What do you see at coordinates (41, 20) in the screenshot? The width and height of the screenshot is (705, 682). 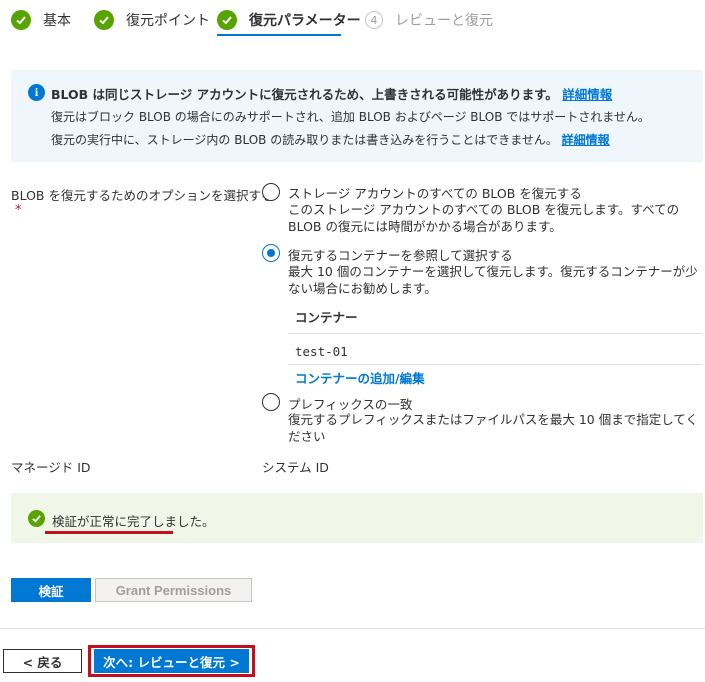 I see `step-basics: 基本` at bounding box center [41, 20].